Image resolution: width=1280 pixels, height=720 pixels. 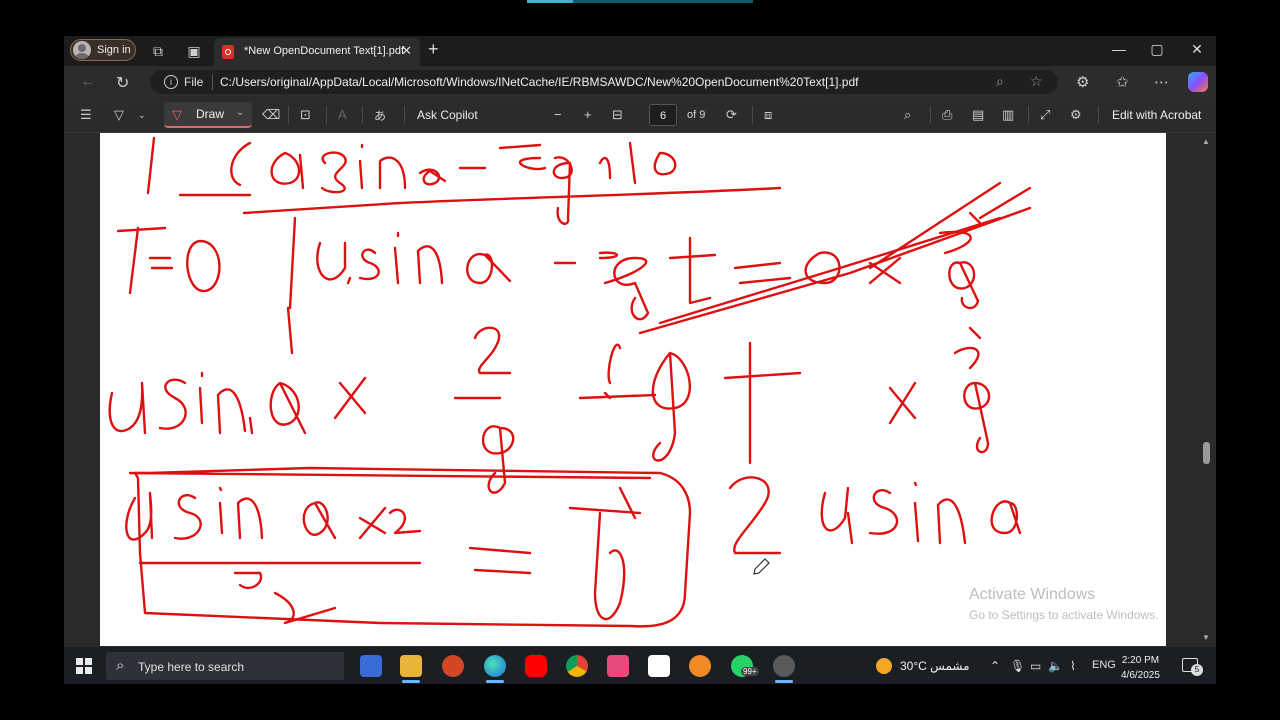 What do you see at coordinates (731, 115) in the screenshot?
I see `rotate-icon: ⟳` at bounding box center [731, 115].